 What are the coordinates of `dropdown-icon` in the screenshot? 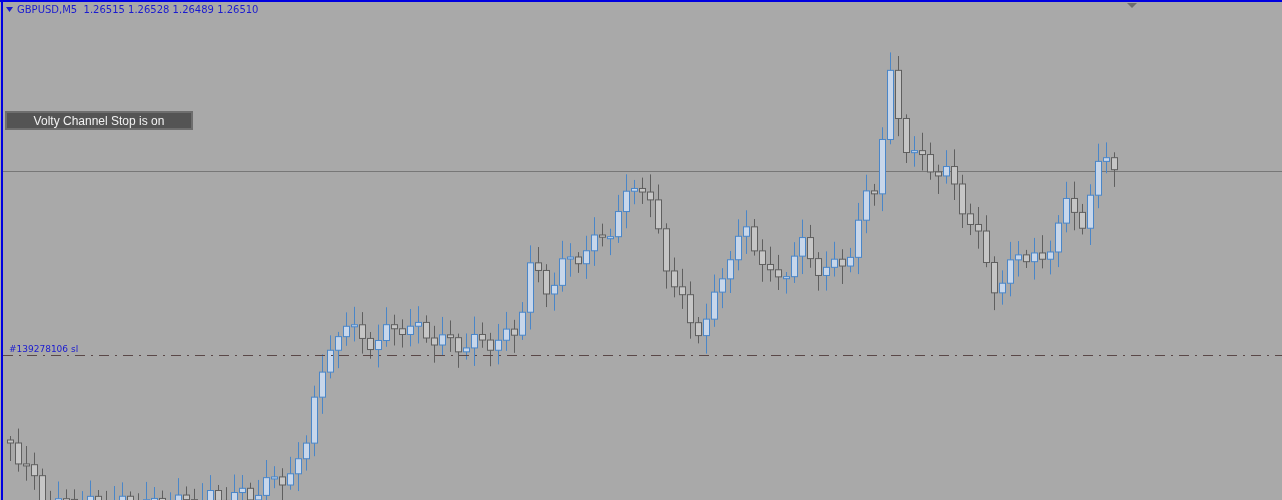 It's located at (9, 9).